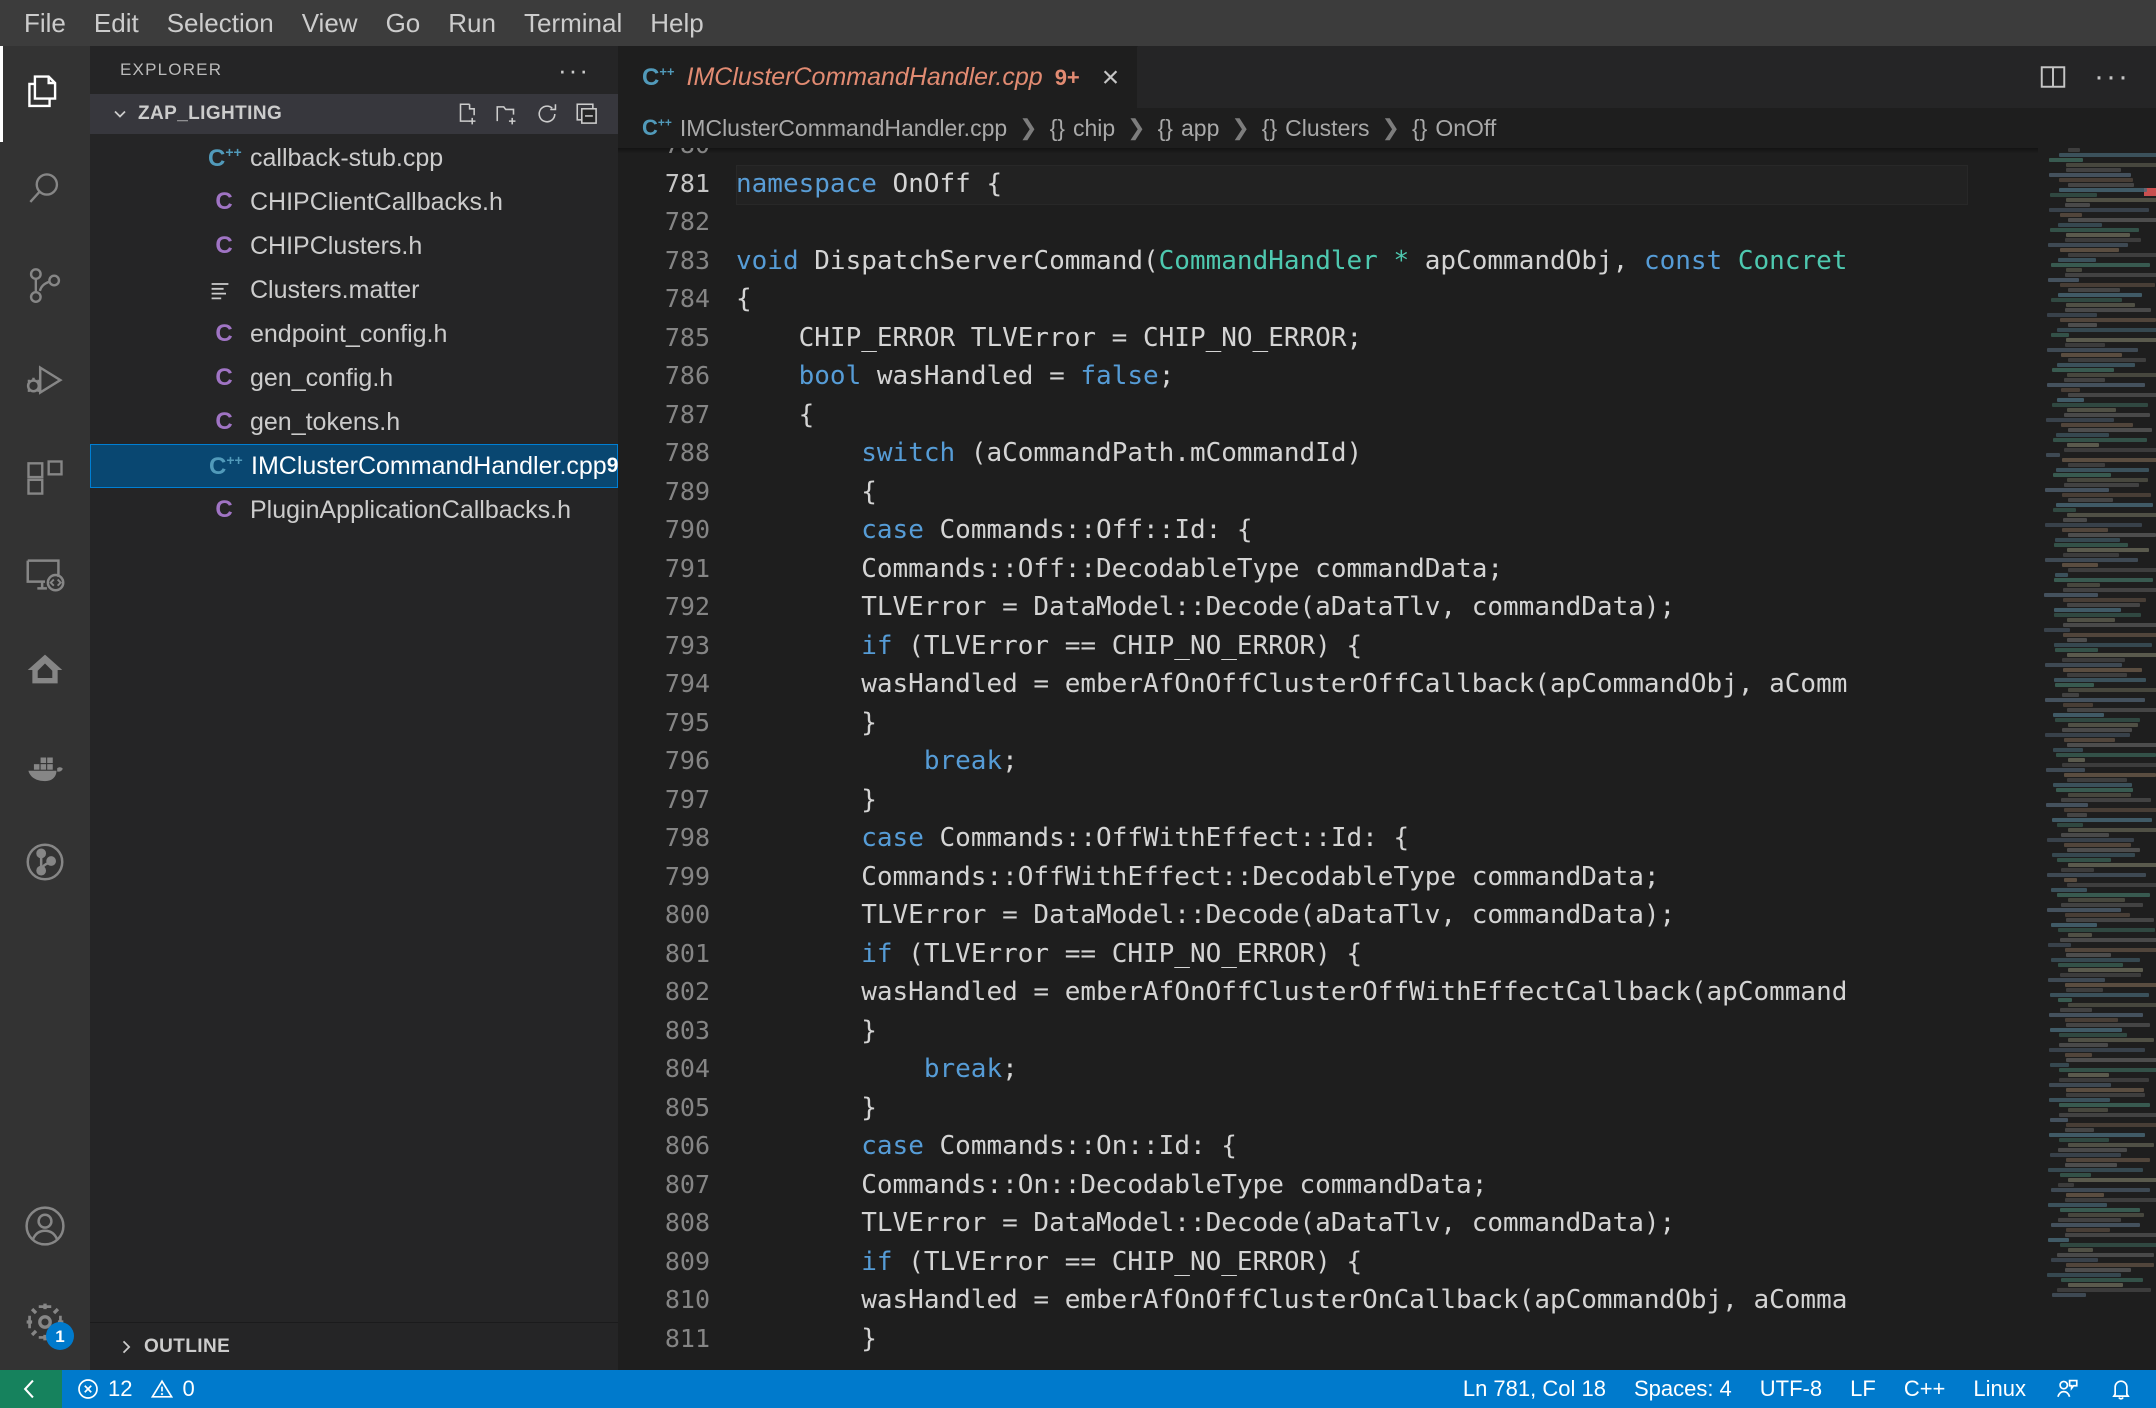 This screenshot has width=2156, height=1408. I want to click on extensions-icon, so click(45, 478).